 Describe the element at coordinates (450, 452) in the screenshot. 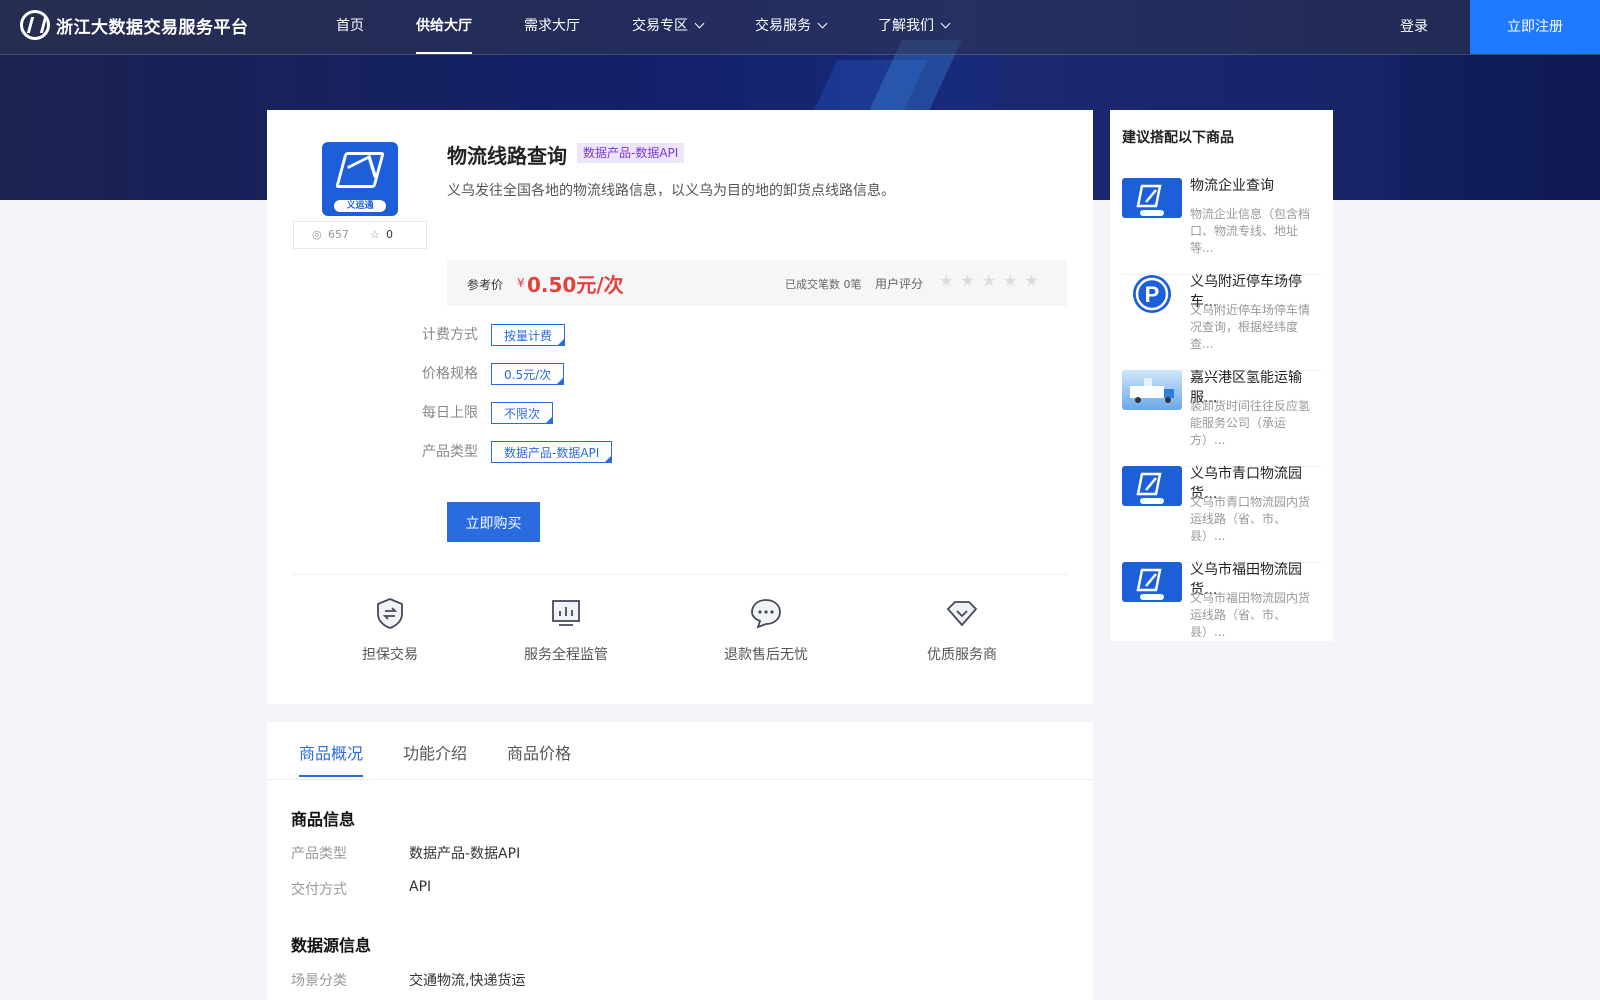

I see `spec-label-product-type: 产品类型` at that location.